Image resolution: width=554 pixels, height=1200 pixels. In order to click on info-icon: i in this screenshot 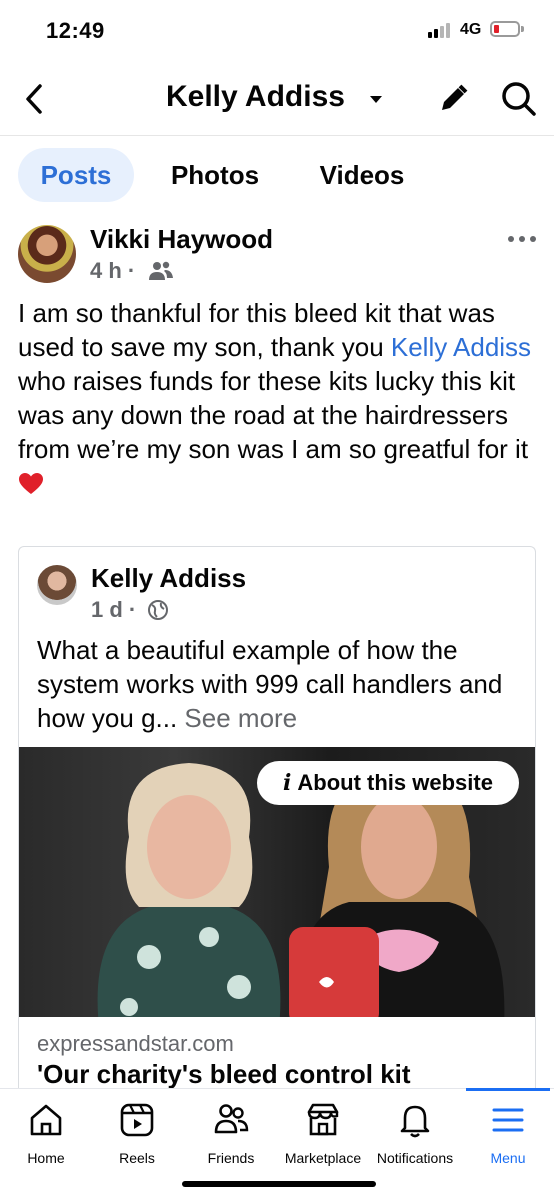, I will do `click(287, 783)`.